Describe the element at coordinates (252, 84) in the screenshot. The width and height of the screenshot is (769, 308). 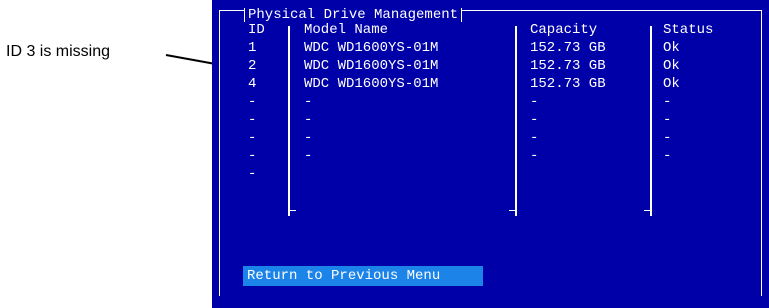
I see `table-cell-id: 4` at that location.